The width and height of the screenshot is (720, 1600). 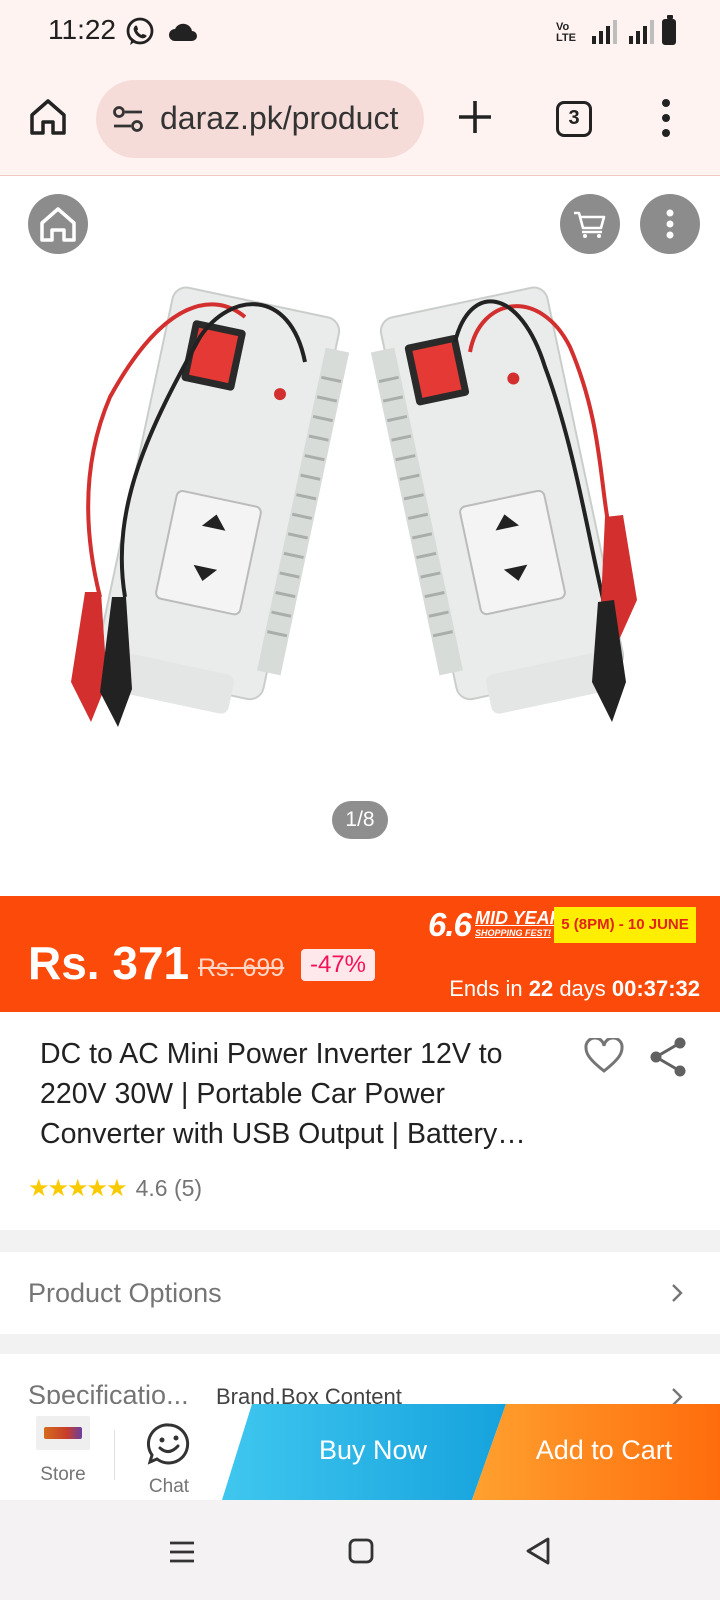 What do you see at coordinates (360, 31) in the screenshot?
I see `status-bar: 11:22 Vo LTE` at bounding box center [360, 31].